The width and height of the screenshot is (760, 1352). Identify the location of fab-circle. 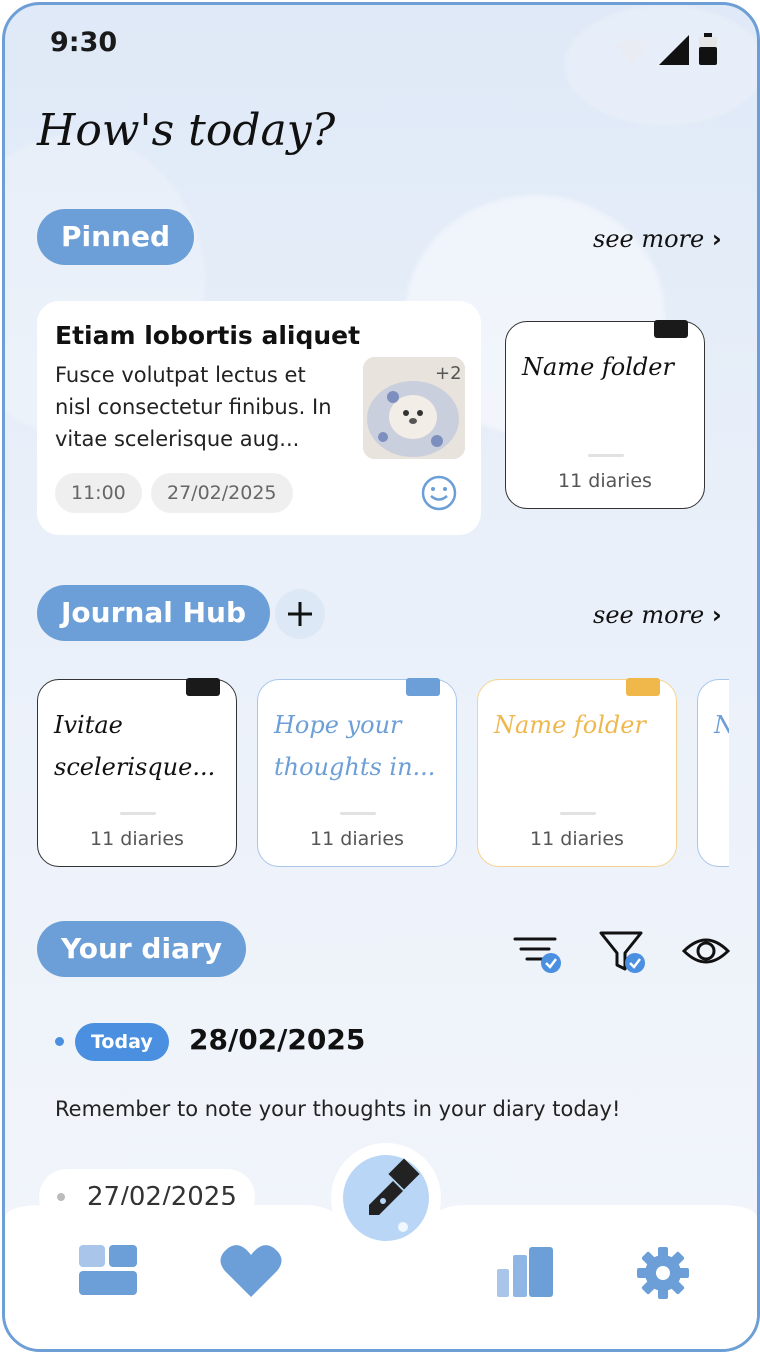
(386, 1198).